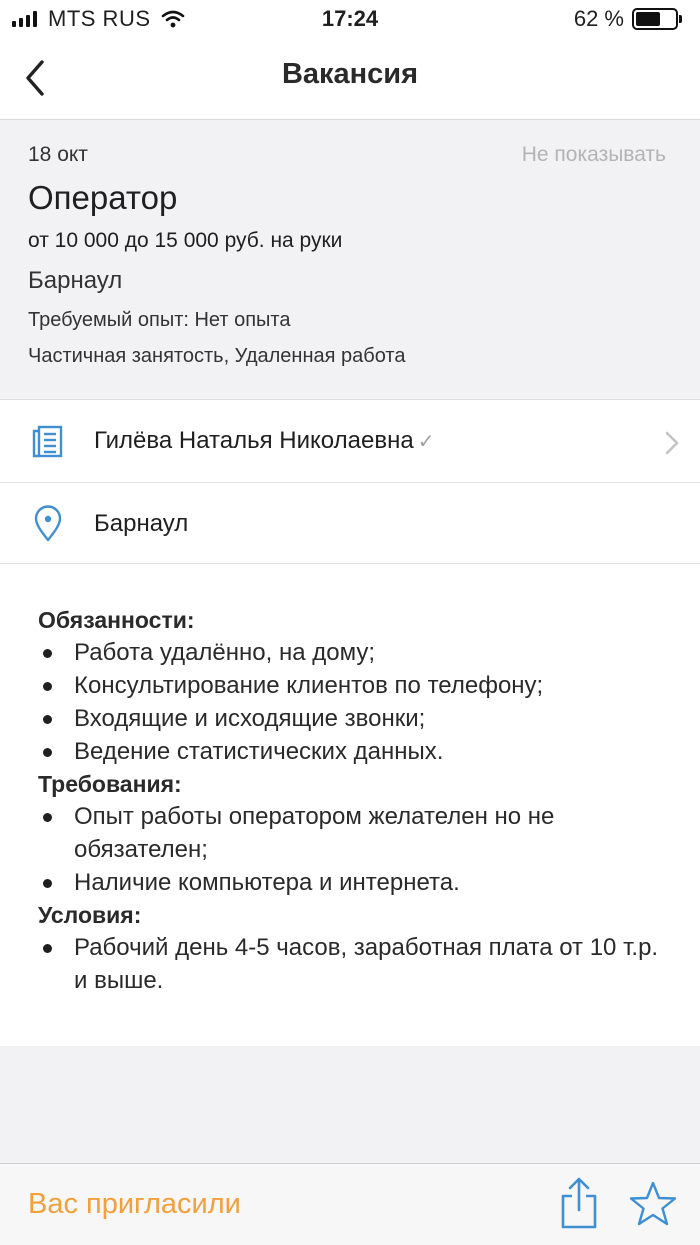 The height and width of the screenshot is (1245, 700). I want to click on building-icon, so click(47, 441).